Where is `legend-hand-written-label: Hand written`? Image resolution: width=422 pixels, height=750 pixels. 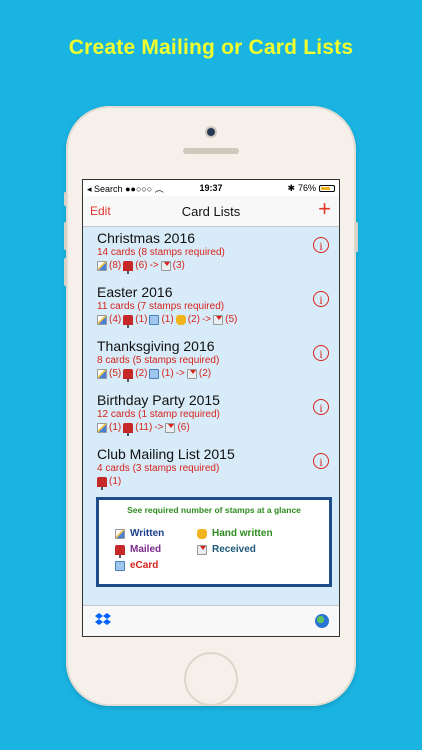
legend-hand-written-label: Hand written is located at coordinates (242, 533).